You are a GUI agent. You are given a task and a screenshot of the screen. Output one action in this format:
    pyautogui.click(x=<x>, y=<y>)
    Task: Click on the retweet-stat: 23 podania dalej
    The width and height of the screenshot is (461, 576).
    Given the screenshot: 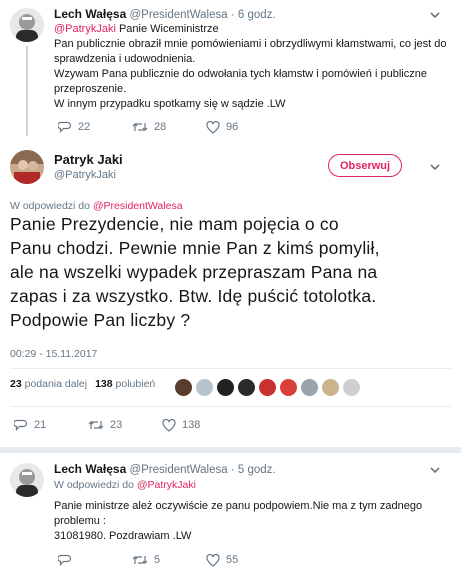 What is the action you would take?
    pyautogui.click(x=48, y=384)
    